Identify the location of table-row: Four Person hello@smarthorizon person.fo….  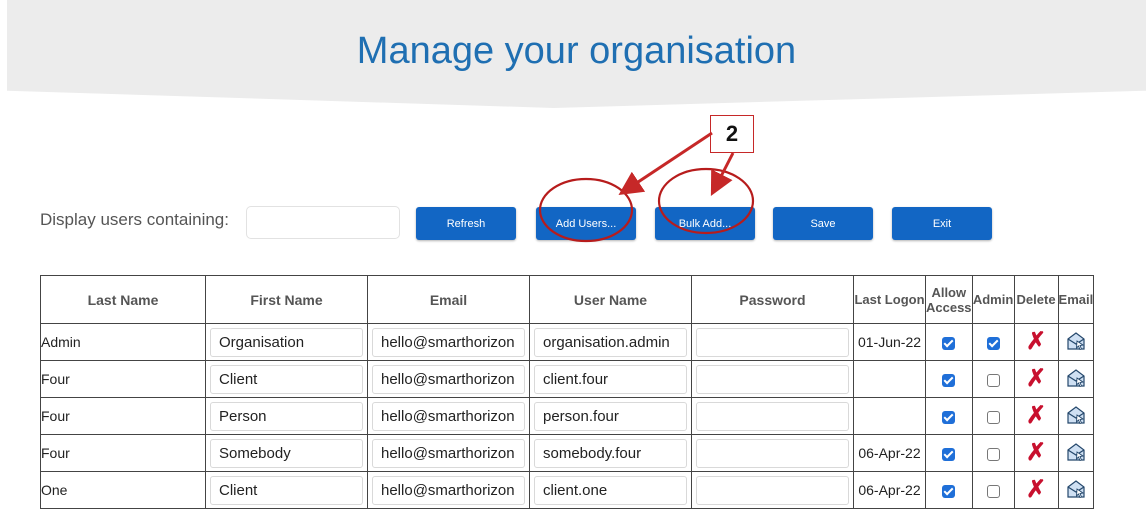
(567, 416).